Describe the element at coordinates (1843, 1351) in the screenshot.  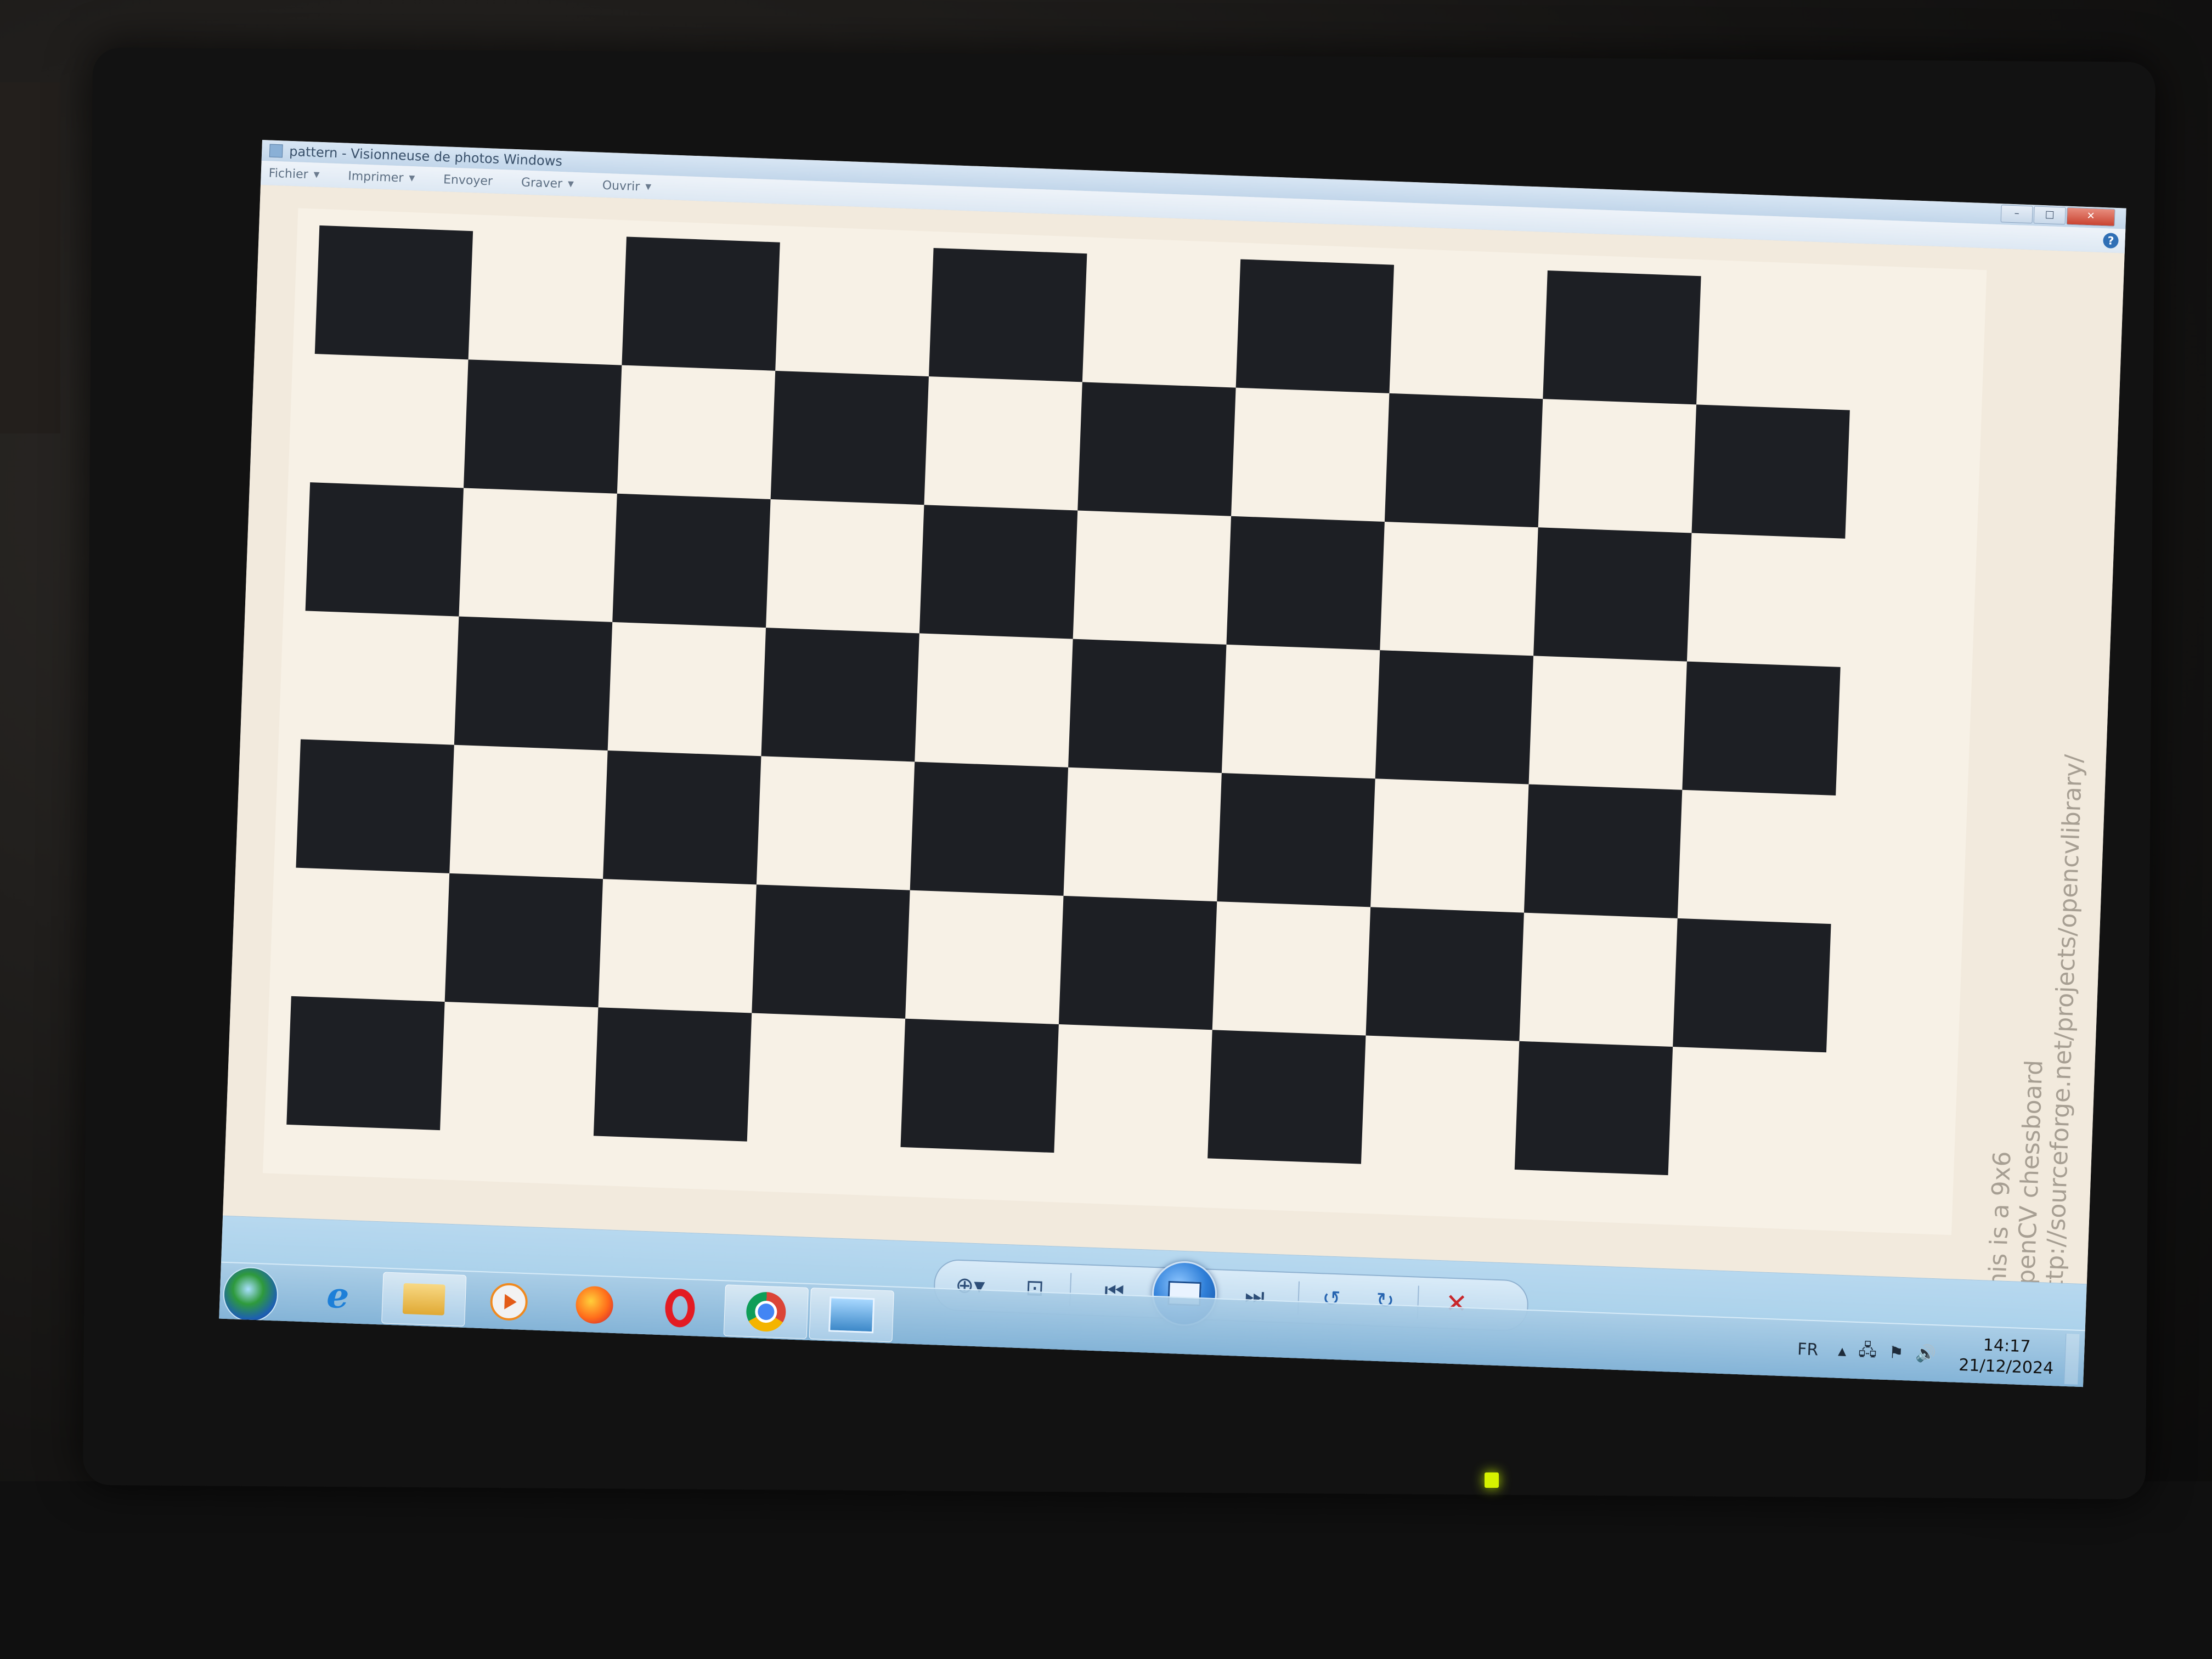
I see `show-hidden-icons-icon: ▴` at that location.